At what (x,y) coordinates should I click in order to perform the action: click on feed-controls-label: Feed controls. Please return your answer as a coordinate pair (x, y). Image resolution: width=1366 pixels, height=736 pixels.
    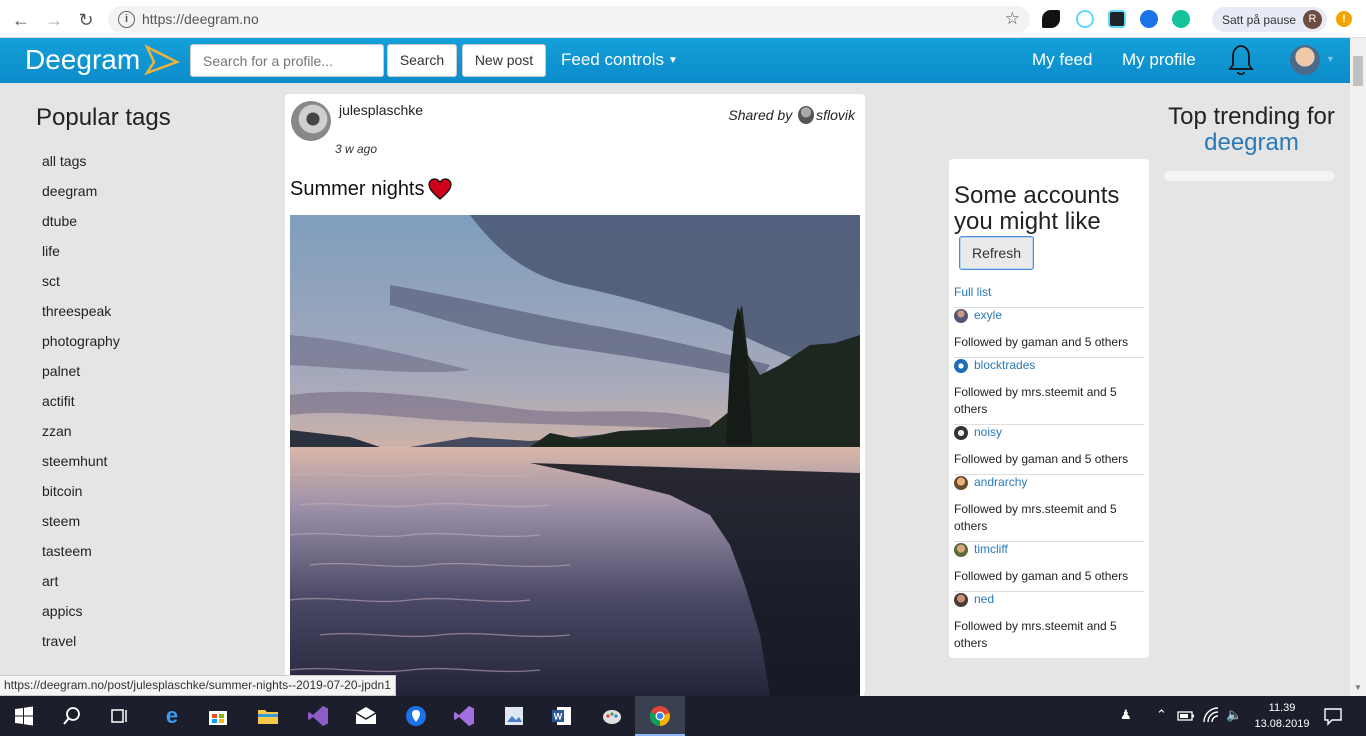
    Looking at the image, I should click on (612, 59).